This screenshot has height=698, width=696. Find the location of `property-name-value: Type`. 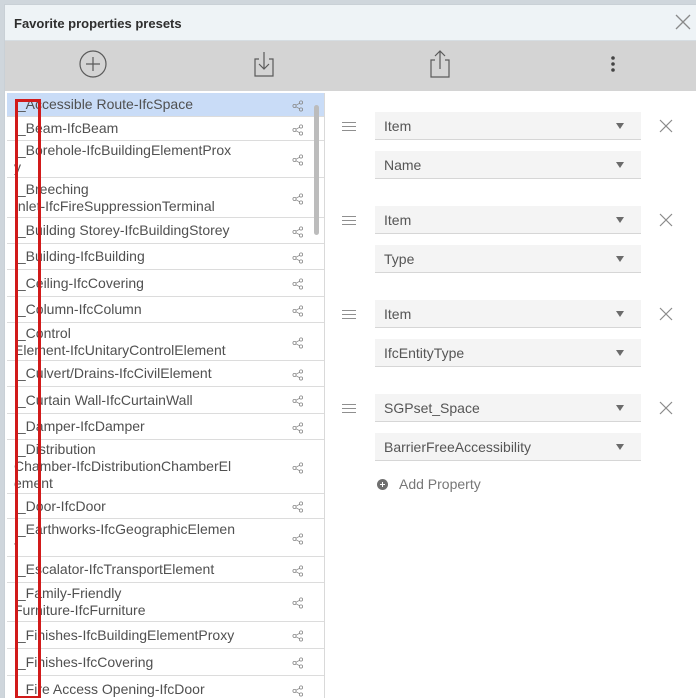

property-name-value: Type is located at coordinates (399, 259).